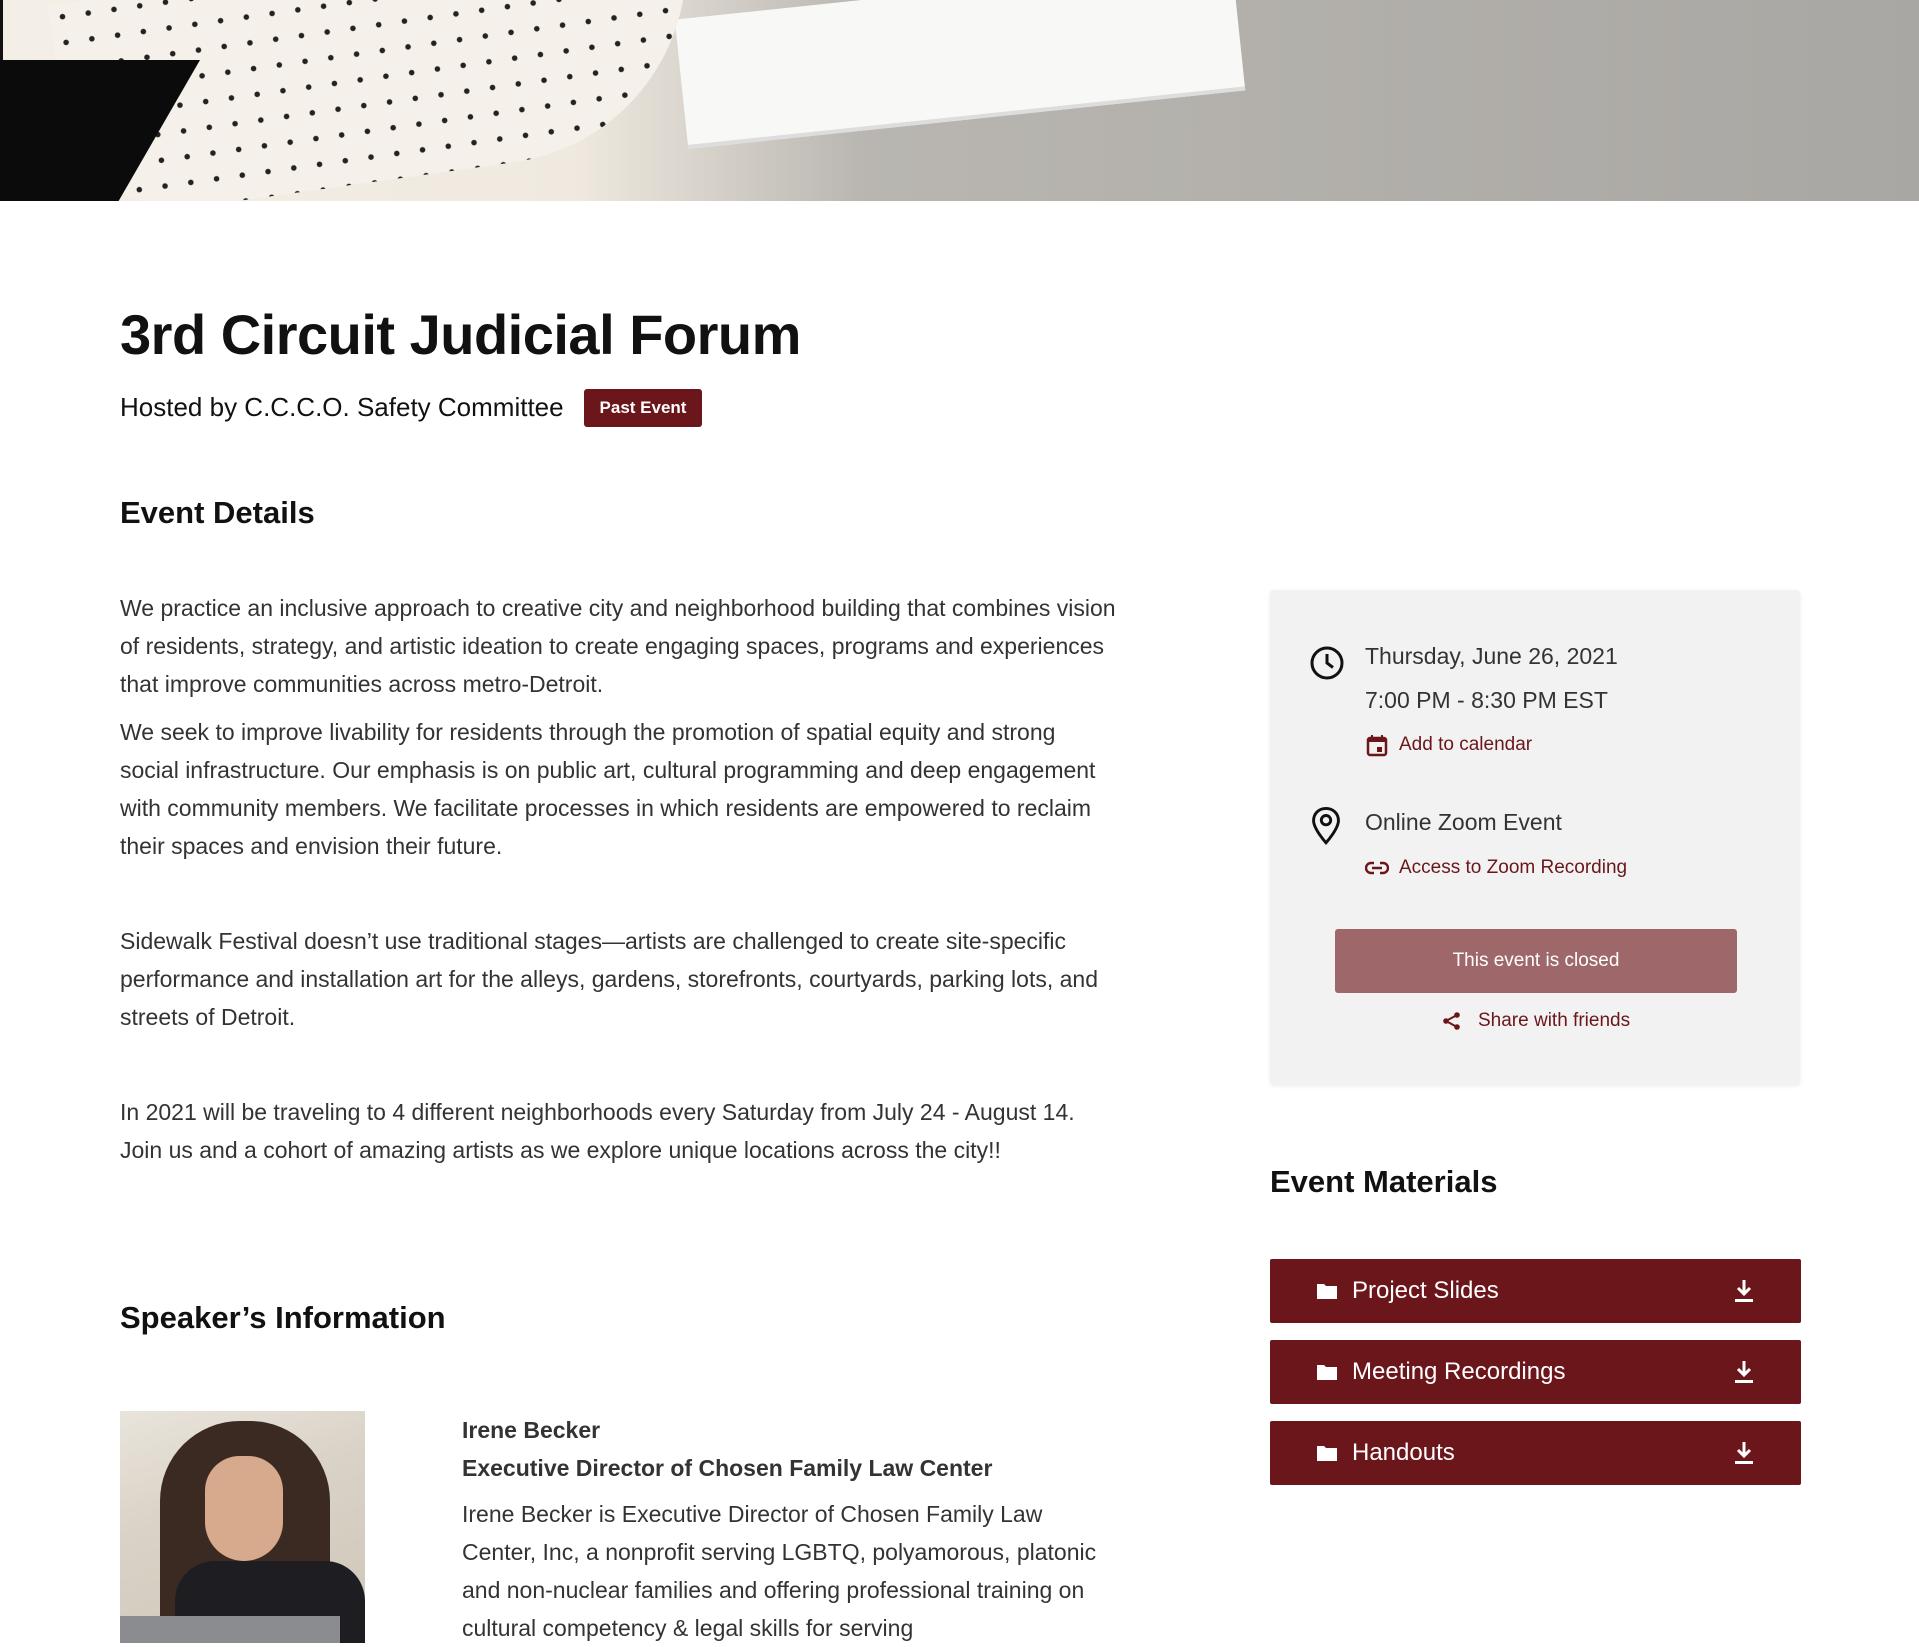 The image size is (1919, 1647). Describe the element at coordinates (342, 407) in the screenshot. I see `event-host: Hosted by C.C.C.O. Safety Committee` at that location.